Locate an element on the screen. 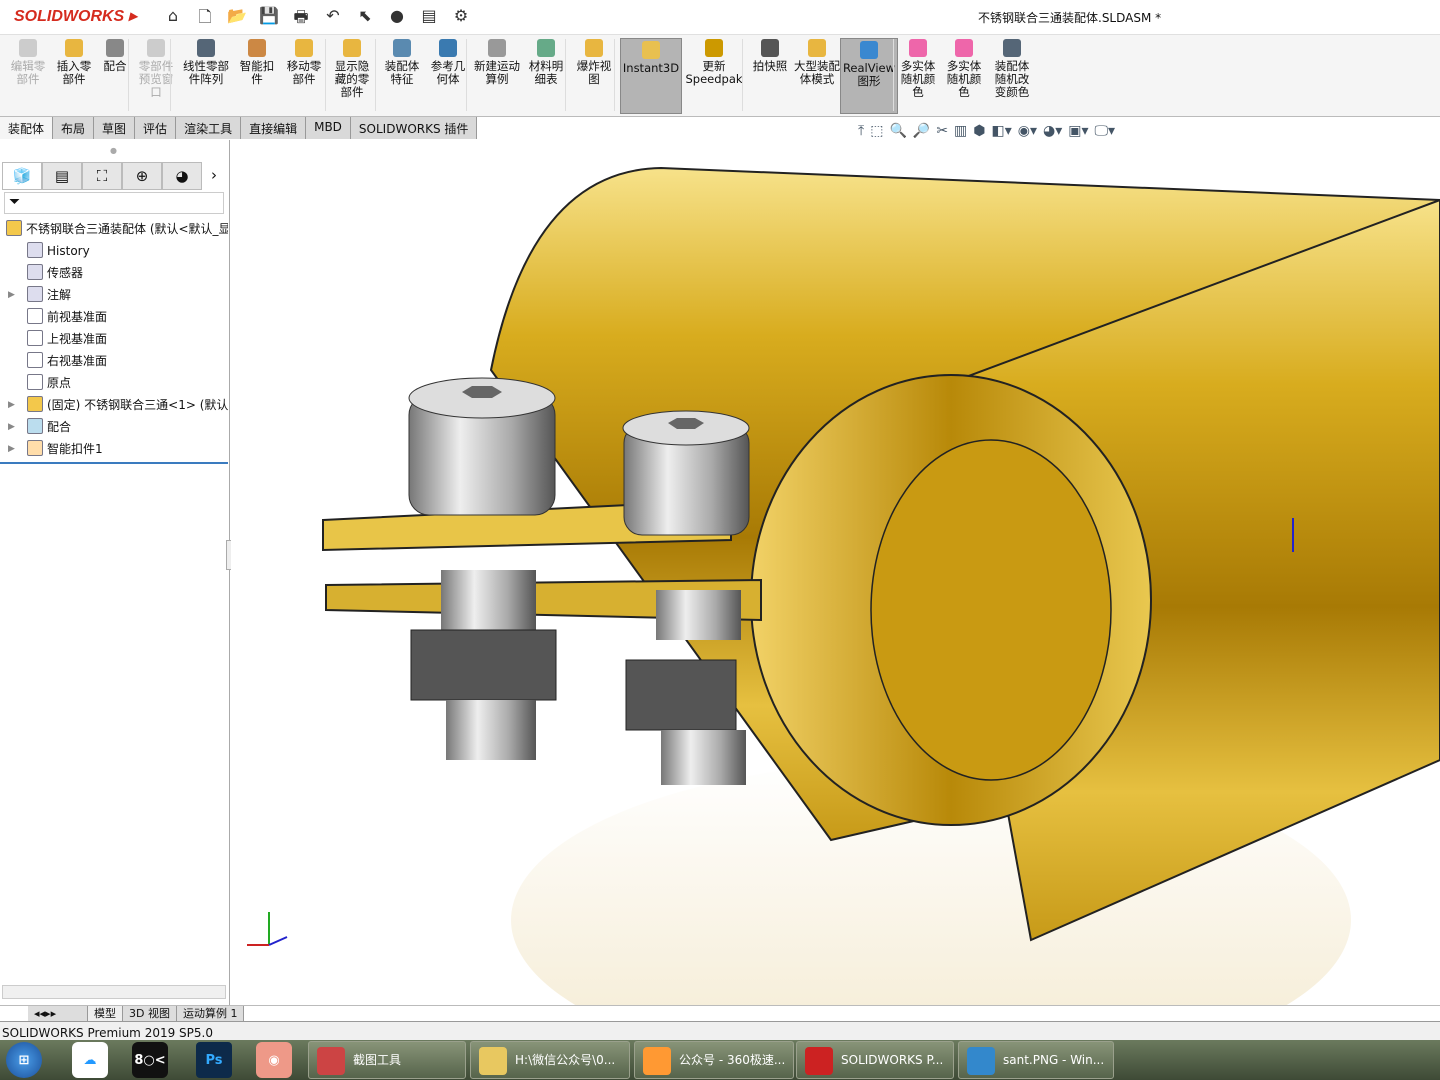 The image size is (1440, 1080). tree-item: 右视基准面 is located at coordinates (114, 361).